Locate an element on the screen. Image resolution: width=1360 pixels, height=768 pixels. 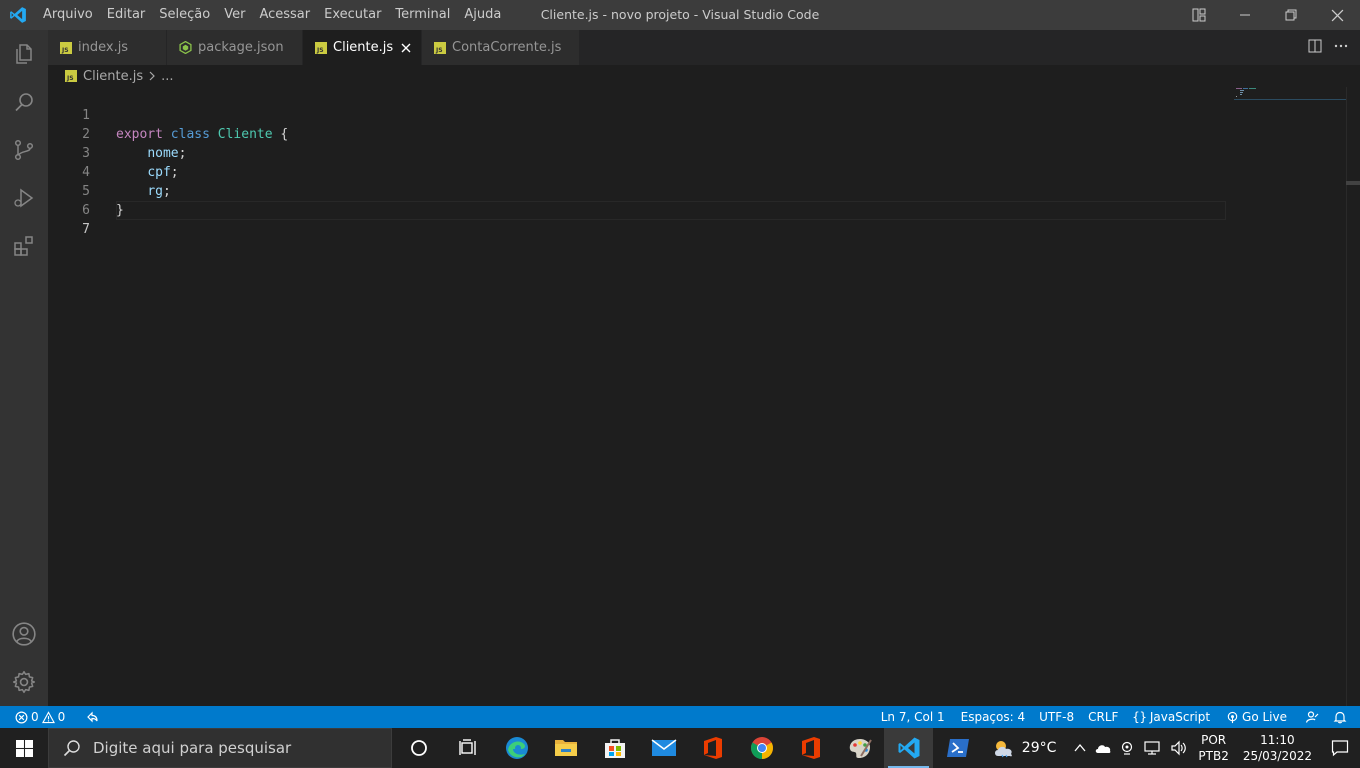
task-view-button is located at coordinates (467, 748).